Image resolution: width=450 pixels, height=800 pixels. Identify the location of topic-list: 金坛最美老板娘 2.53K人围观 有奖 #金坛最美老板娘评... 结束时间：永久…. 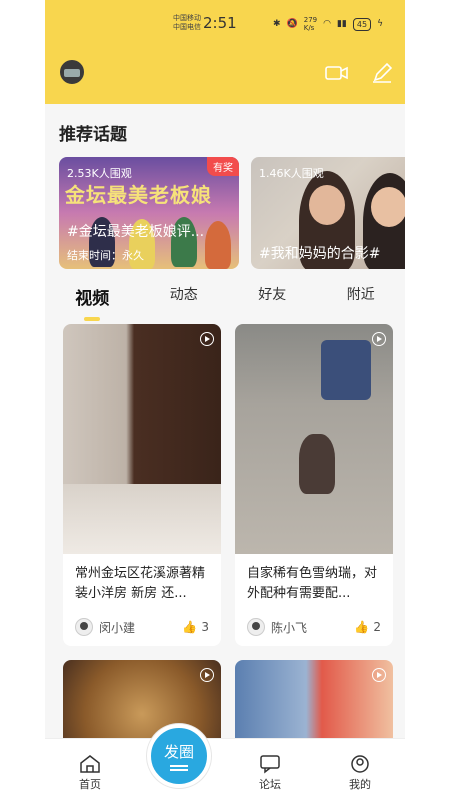
(232, 213).